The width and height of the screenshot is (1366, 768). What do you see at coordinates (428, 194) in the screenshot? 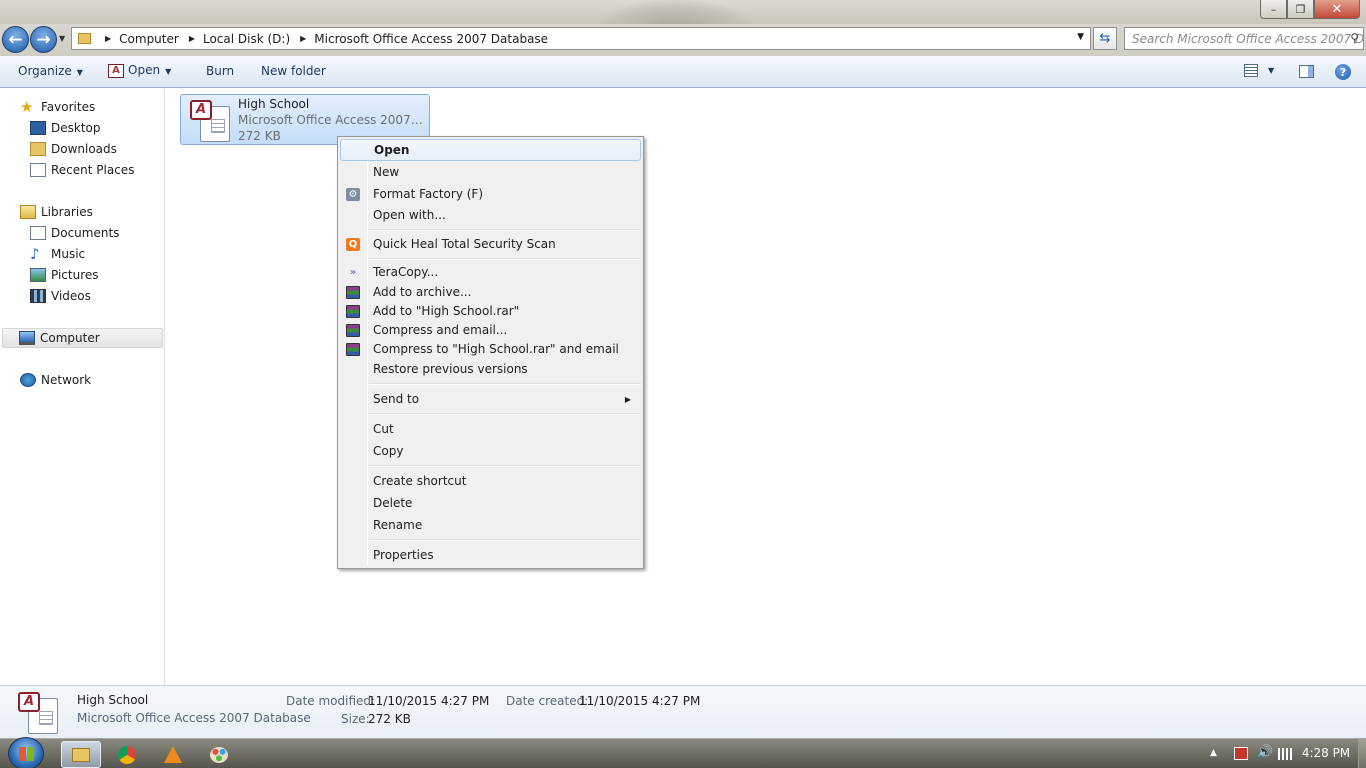
I see `menu-label: Format Factory (F)` at bounding box center [428, 194].